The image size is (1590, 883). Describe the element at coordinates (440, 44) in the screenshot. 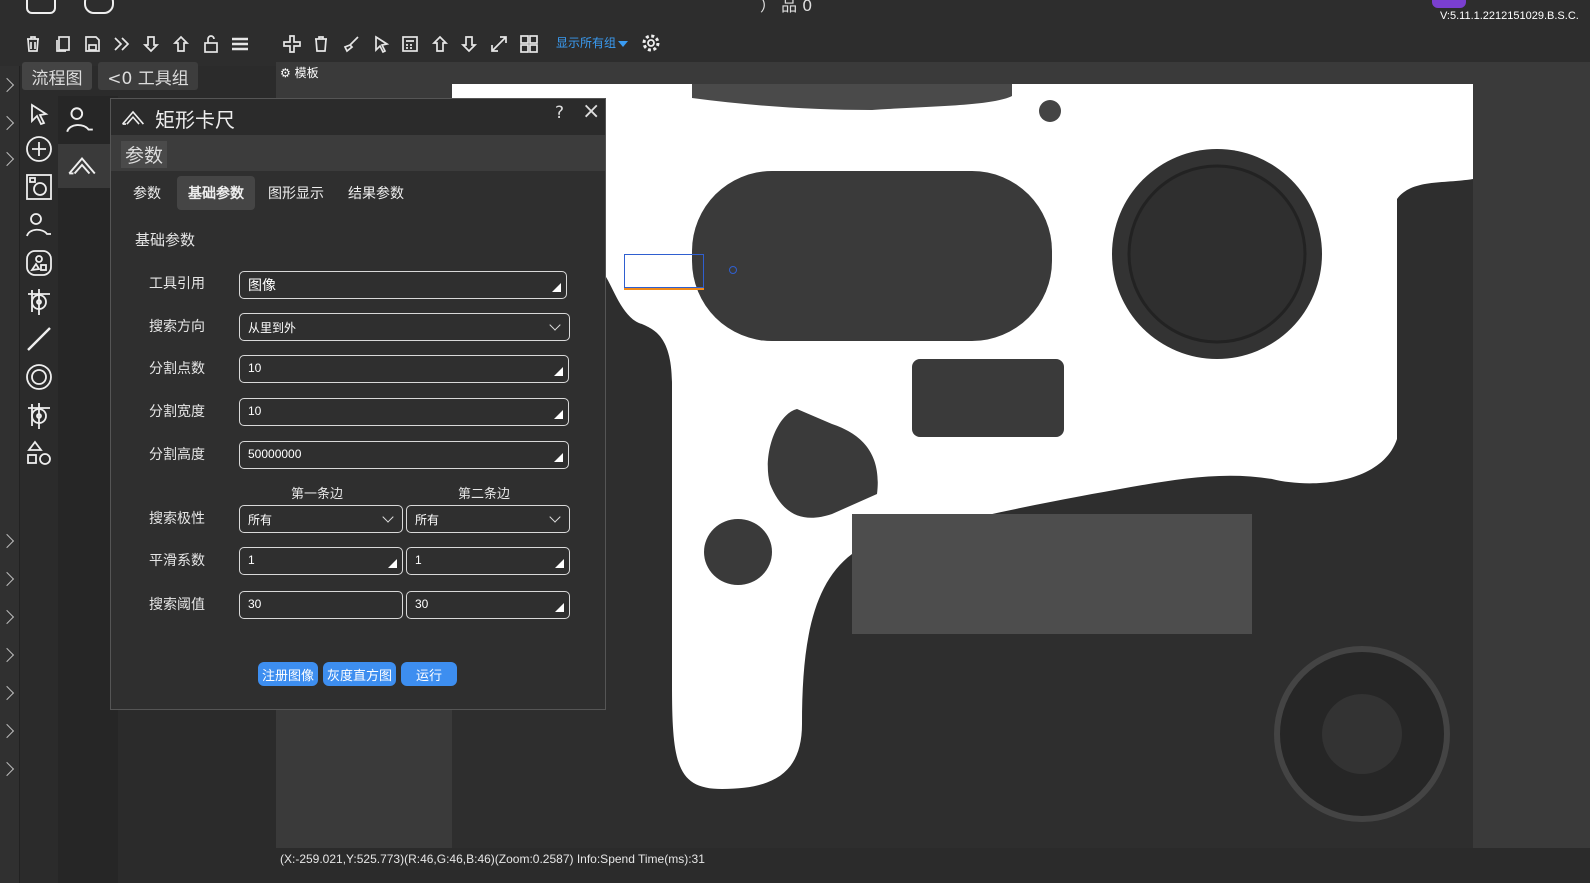

I see `arrow-up-icon` at that location.